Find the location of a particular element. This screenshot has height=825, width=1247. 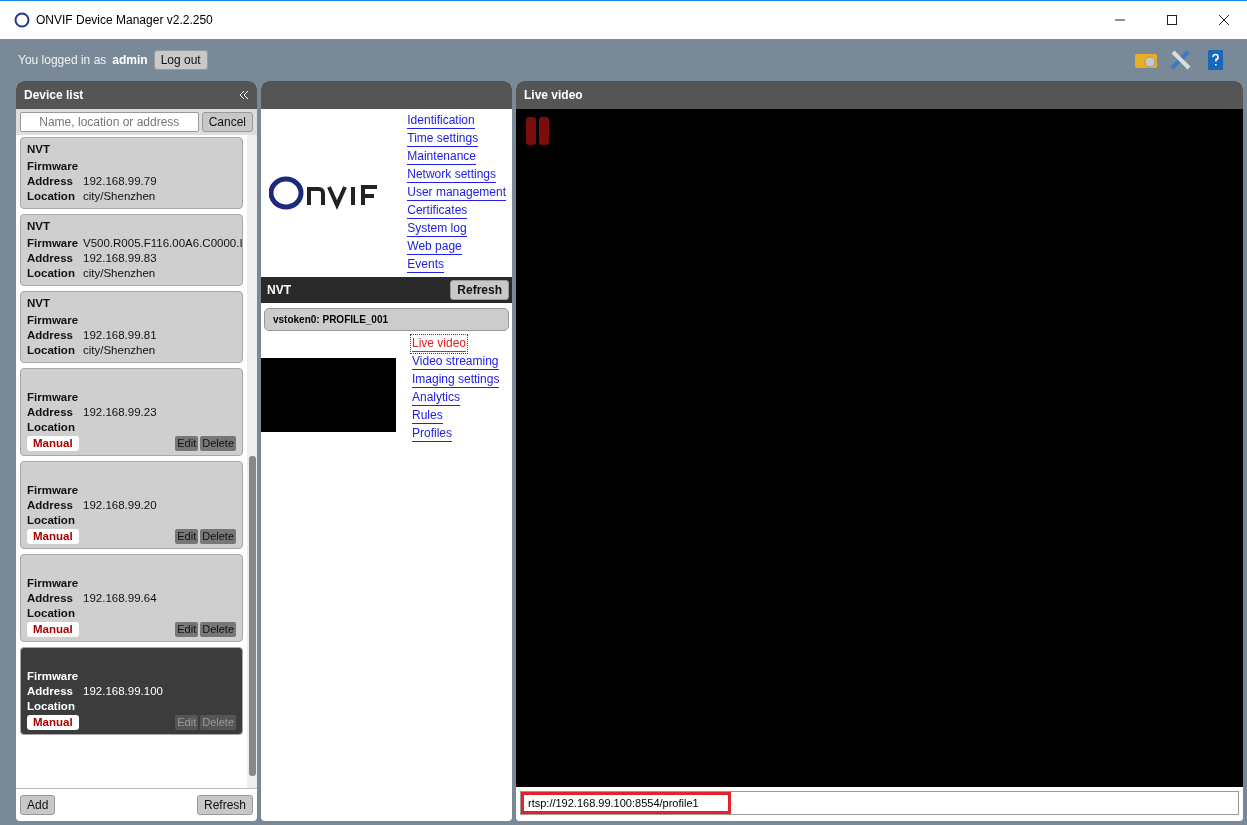

pause-icon is located at coordinates (538, 131).